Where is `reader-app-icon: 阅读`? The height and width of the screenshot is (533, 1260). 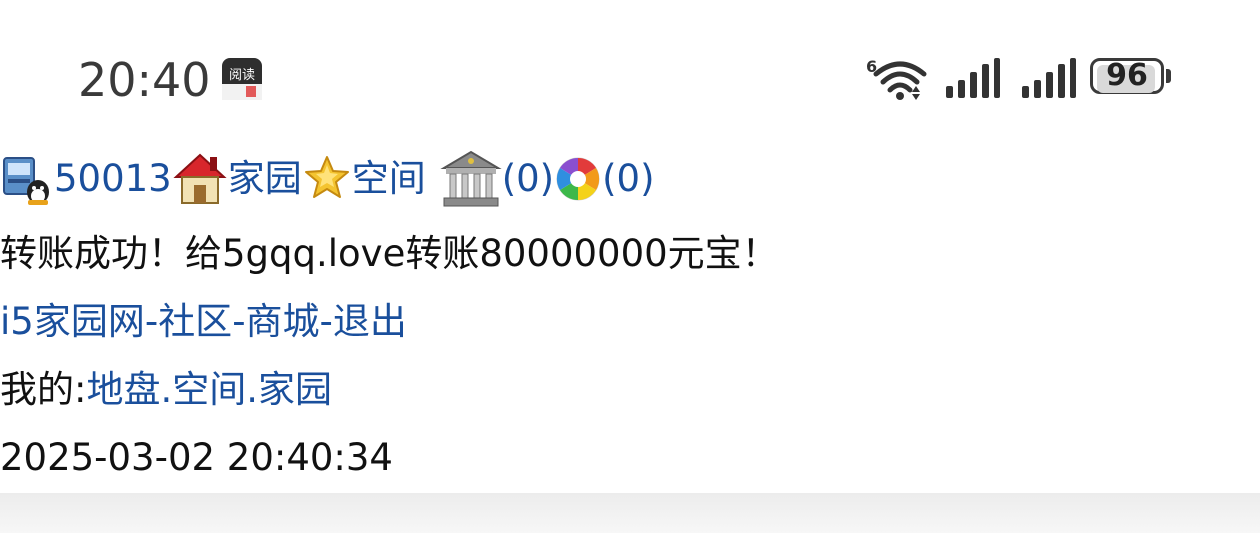
reader-app-icon: 阅读 is located at coordinates (242, 79).